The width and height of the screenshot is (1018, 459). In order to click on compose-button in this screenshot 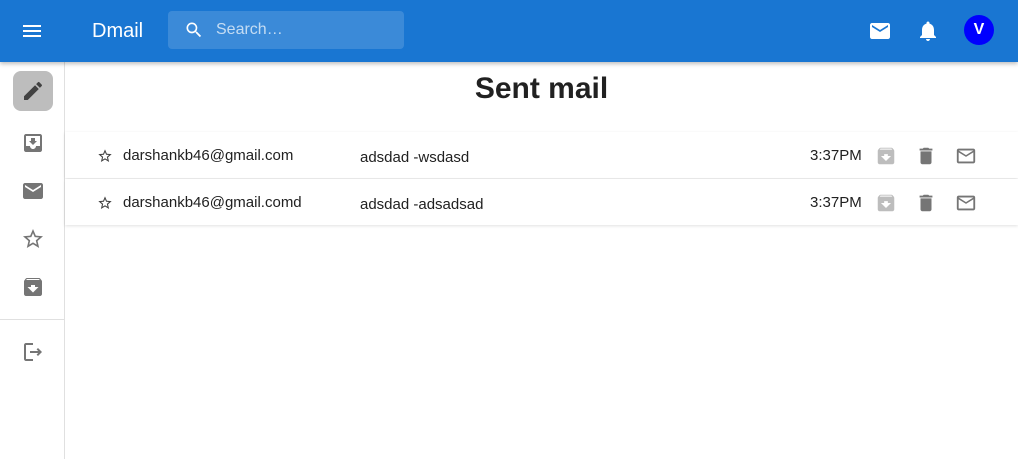, I will do `click(33, 91)`.